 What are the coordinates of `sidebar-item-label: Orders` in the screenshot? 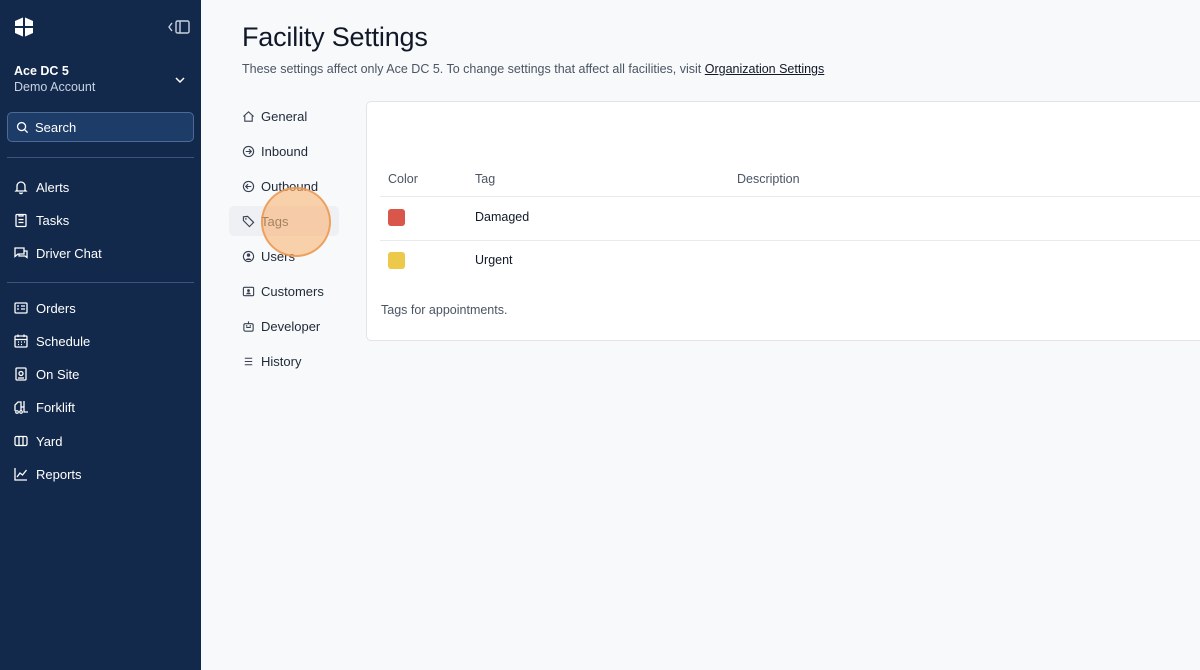 It's located at (56, 308).